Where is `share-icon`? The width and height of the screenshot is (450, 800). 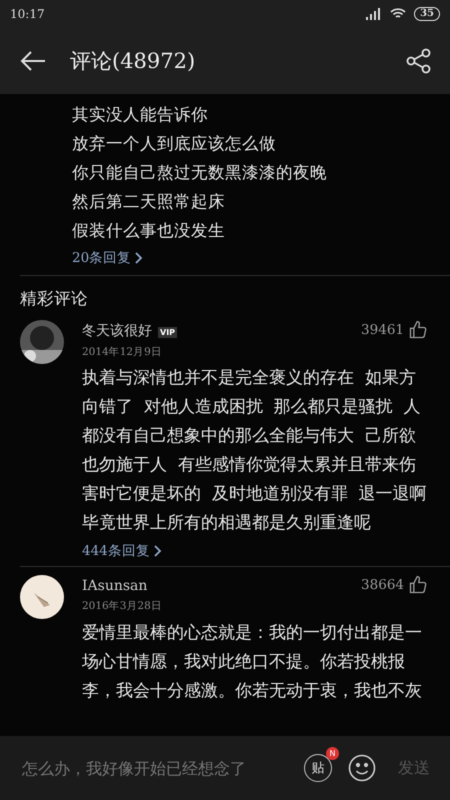 share-icon is located at coordinates (419, 61).